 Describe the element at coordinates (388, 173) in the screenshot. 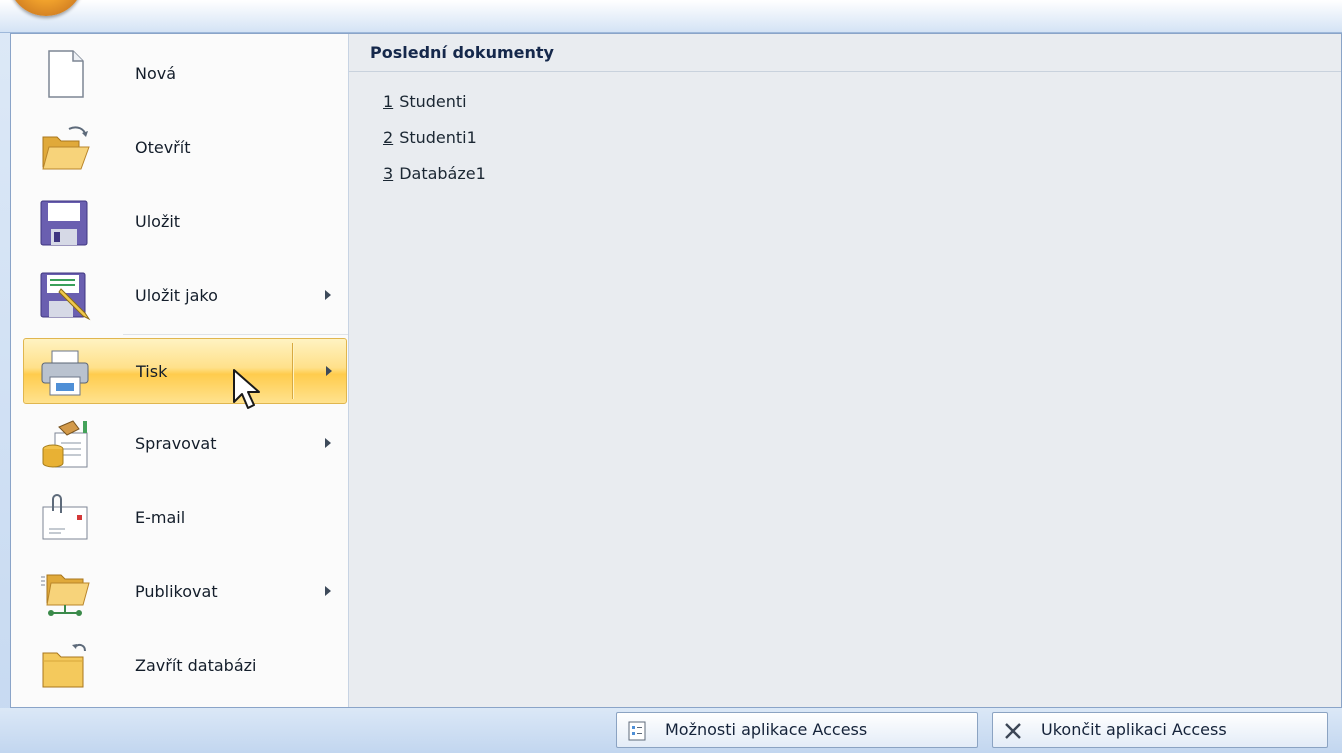

I see `recent-item-key: 3` at that location.